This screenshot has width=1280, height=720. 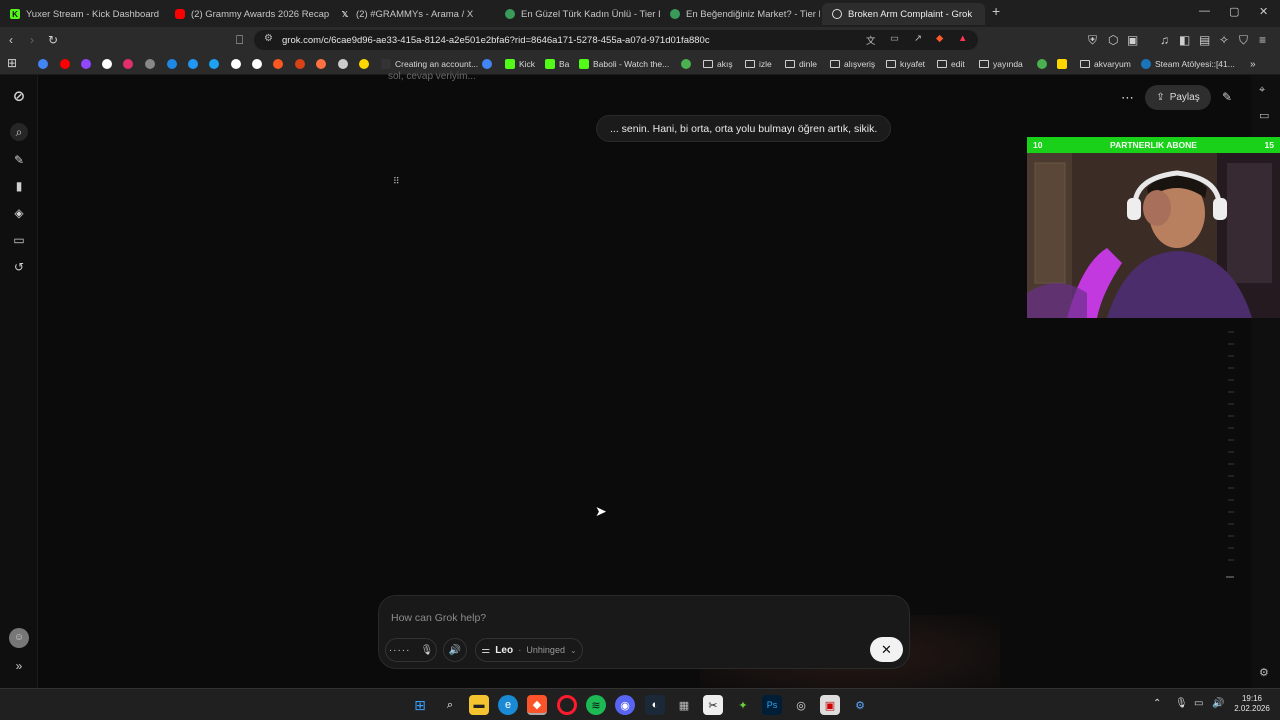 What do you see at coordinates (1178, 97) in the screenshot?
I see `share-button: ⇪ Paylaş` at bounding box center [1178, 97].